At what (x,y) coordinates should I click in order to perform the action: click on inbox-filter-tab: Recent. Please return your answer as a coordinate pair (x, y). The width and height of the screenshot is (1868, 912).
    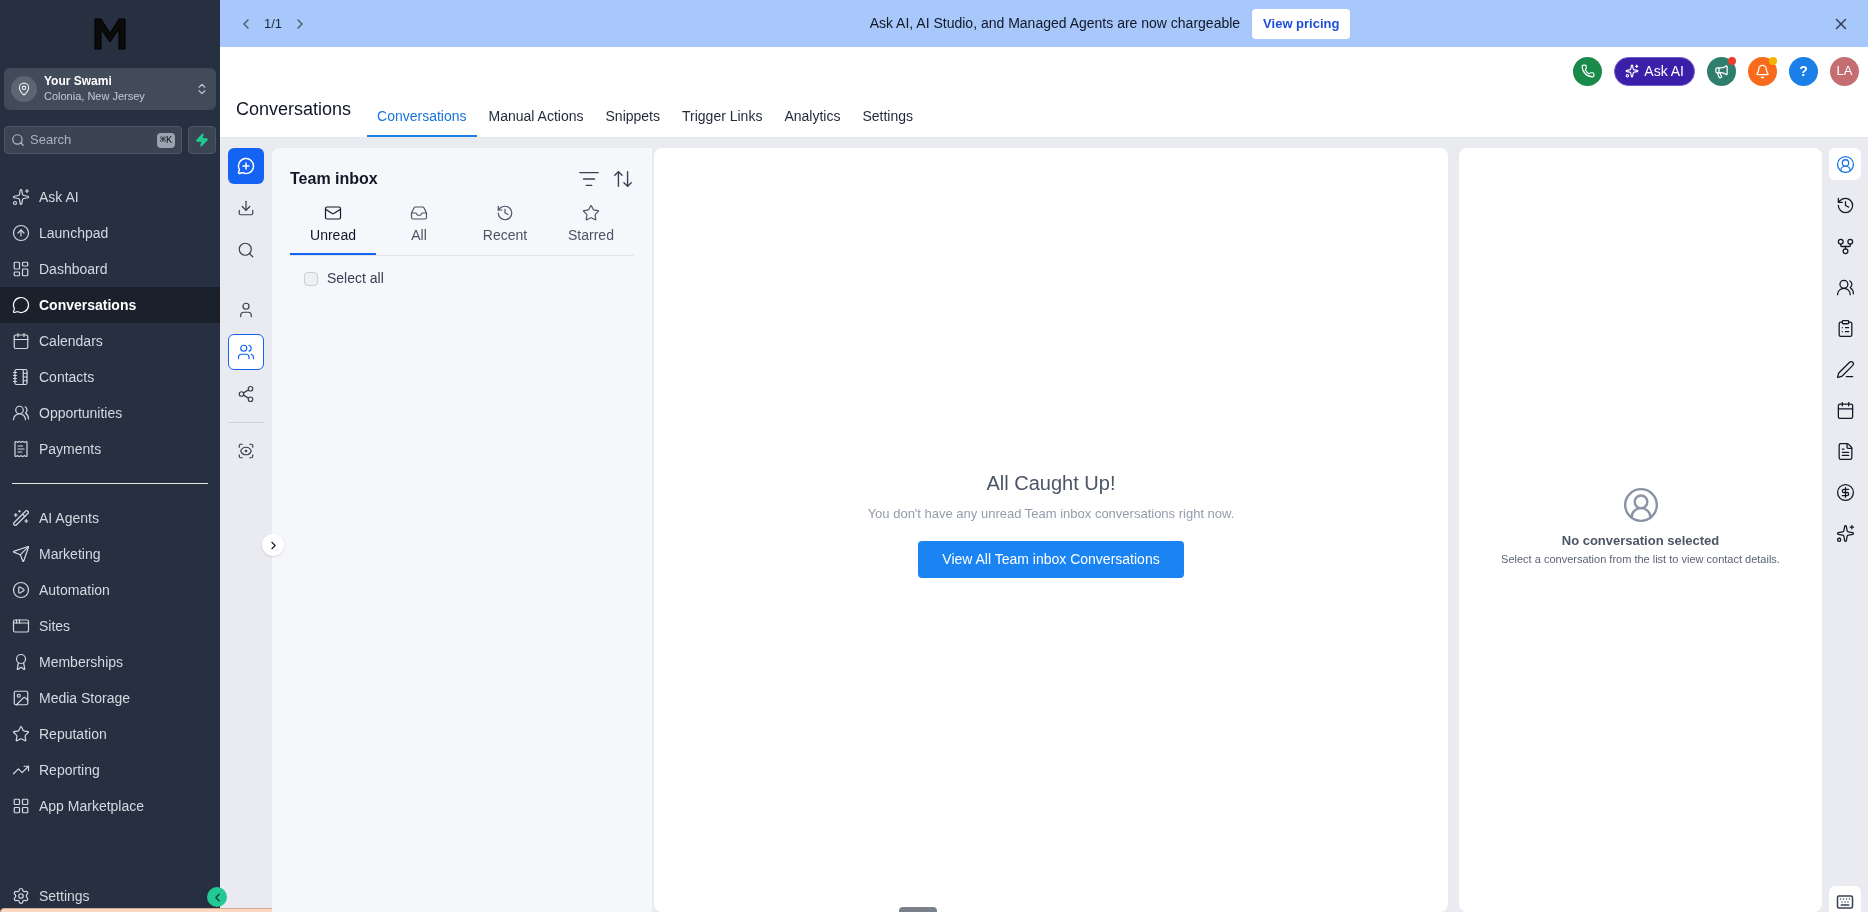
    Looking at the image, I should click on (505, 229).